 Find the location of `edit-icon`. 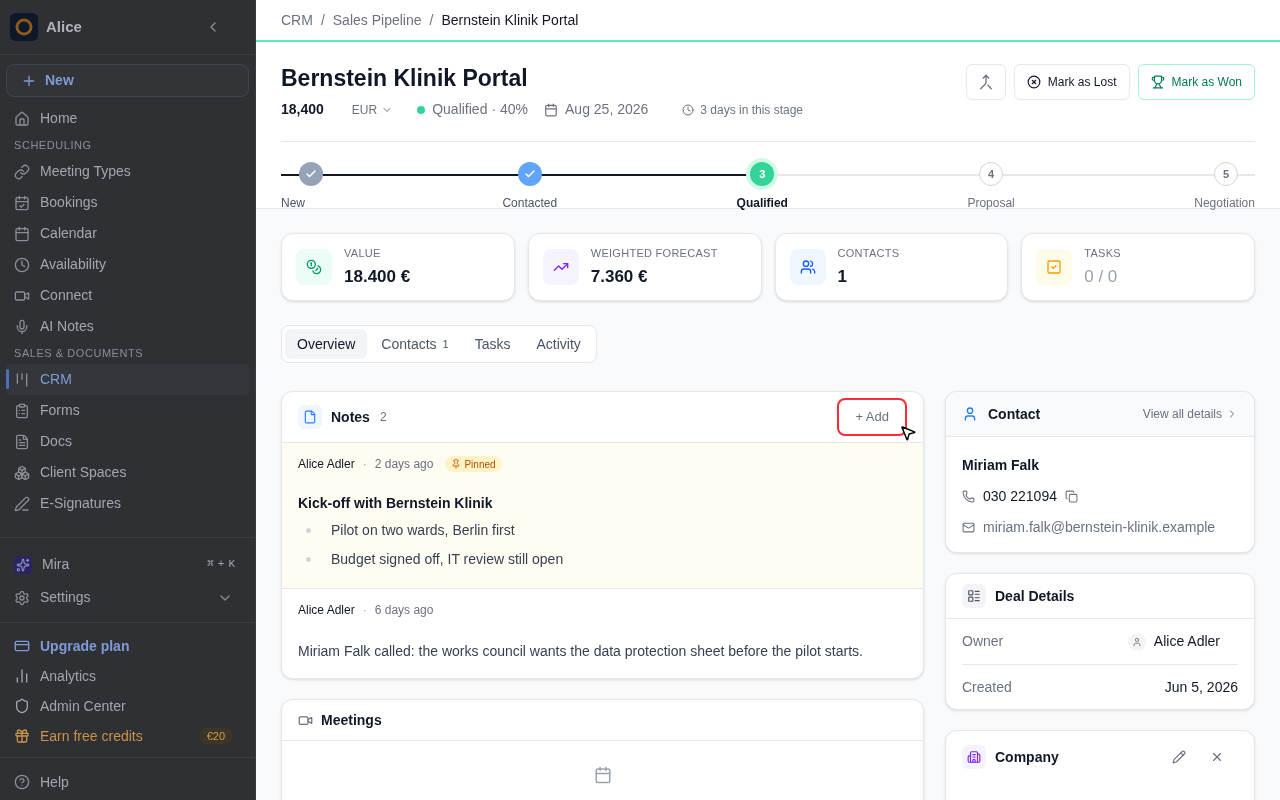

edit-icon is located at coordinates (1179, 757).